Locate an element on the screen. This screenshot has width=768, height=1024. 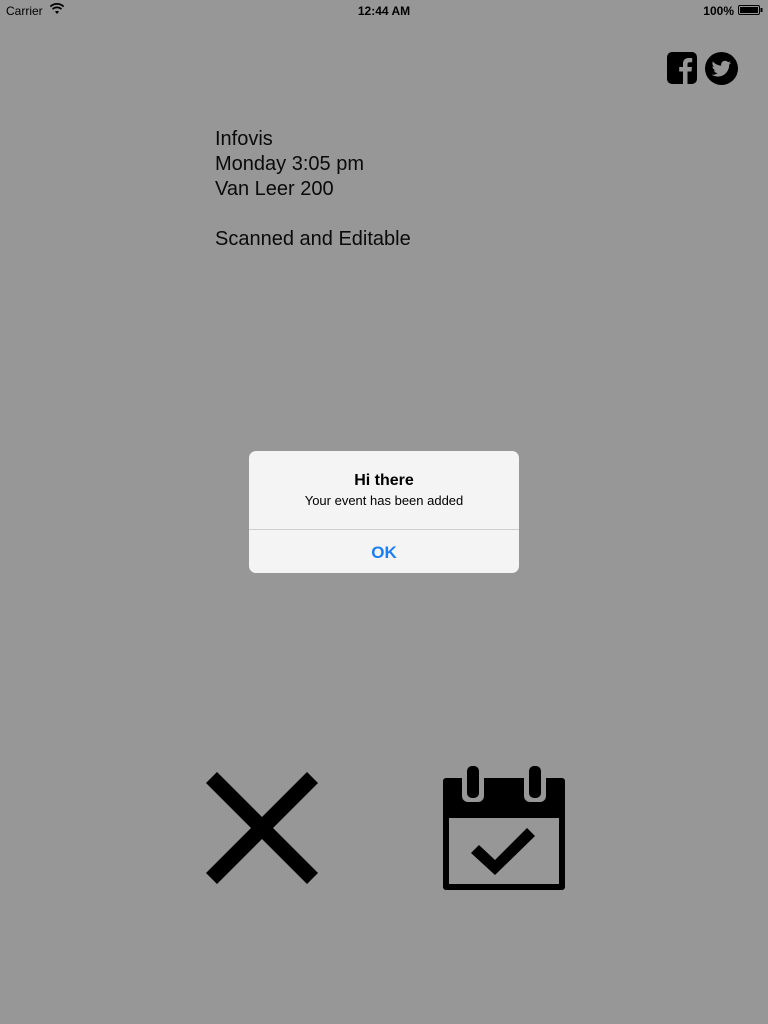
ok-button: OK is located at coordinates (384, 551).